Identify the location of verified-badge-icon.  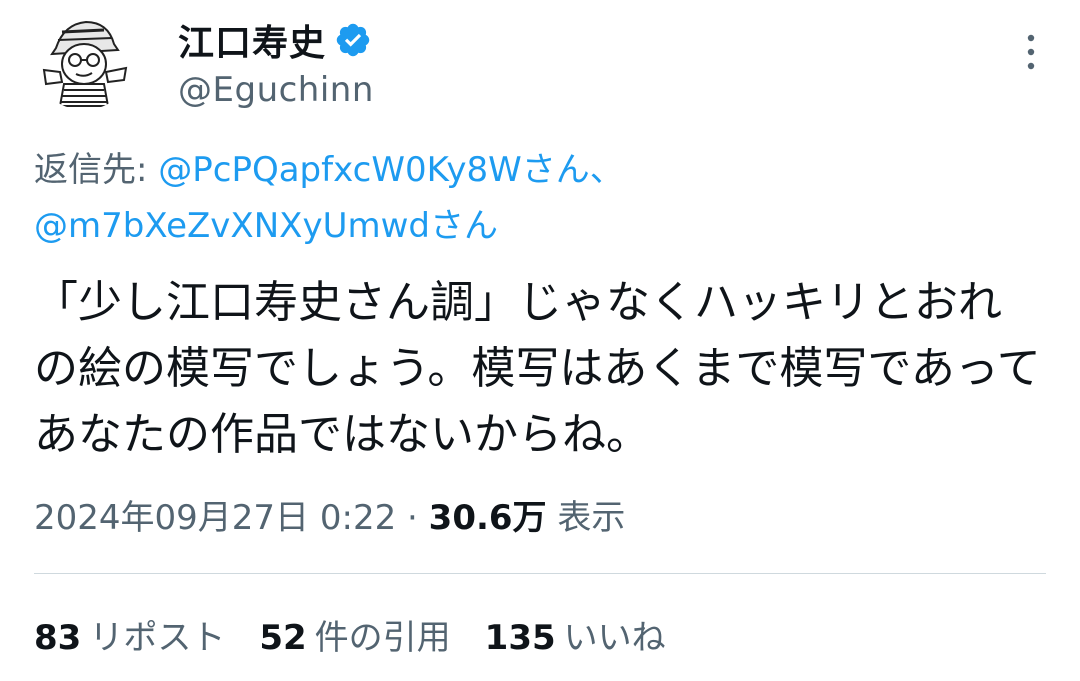
(353, 40).